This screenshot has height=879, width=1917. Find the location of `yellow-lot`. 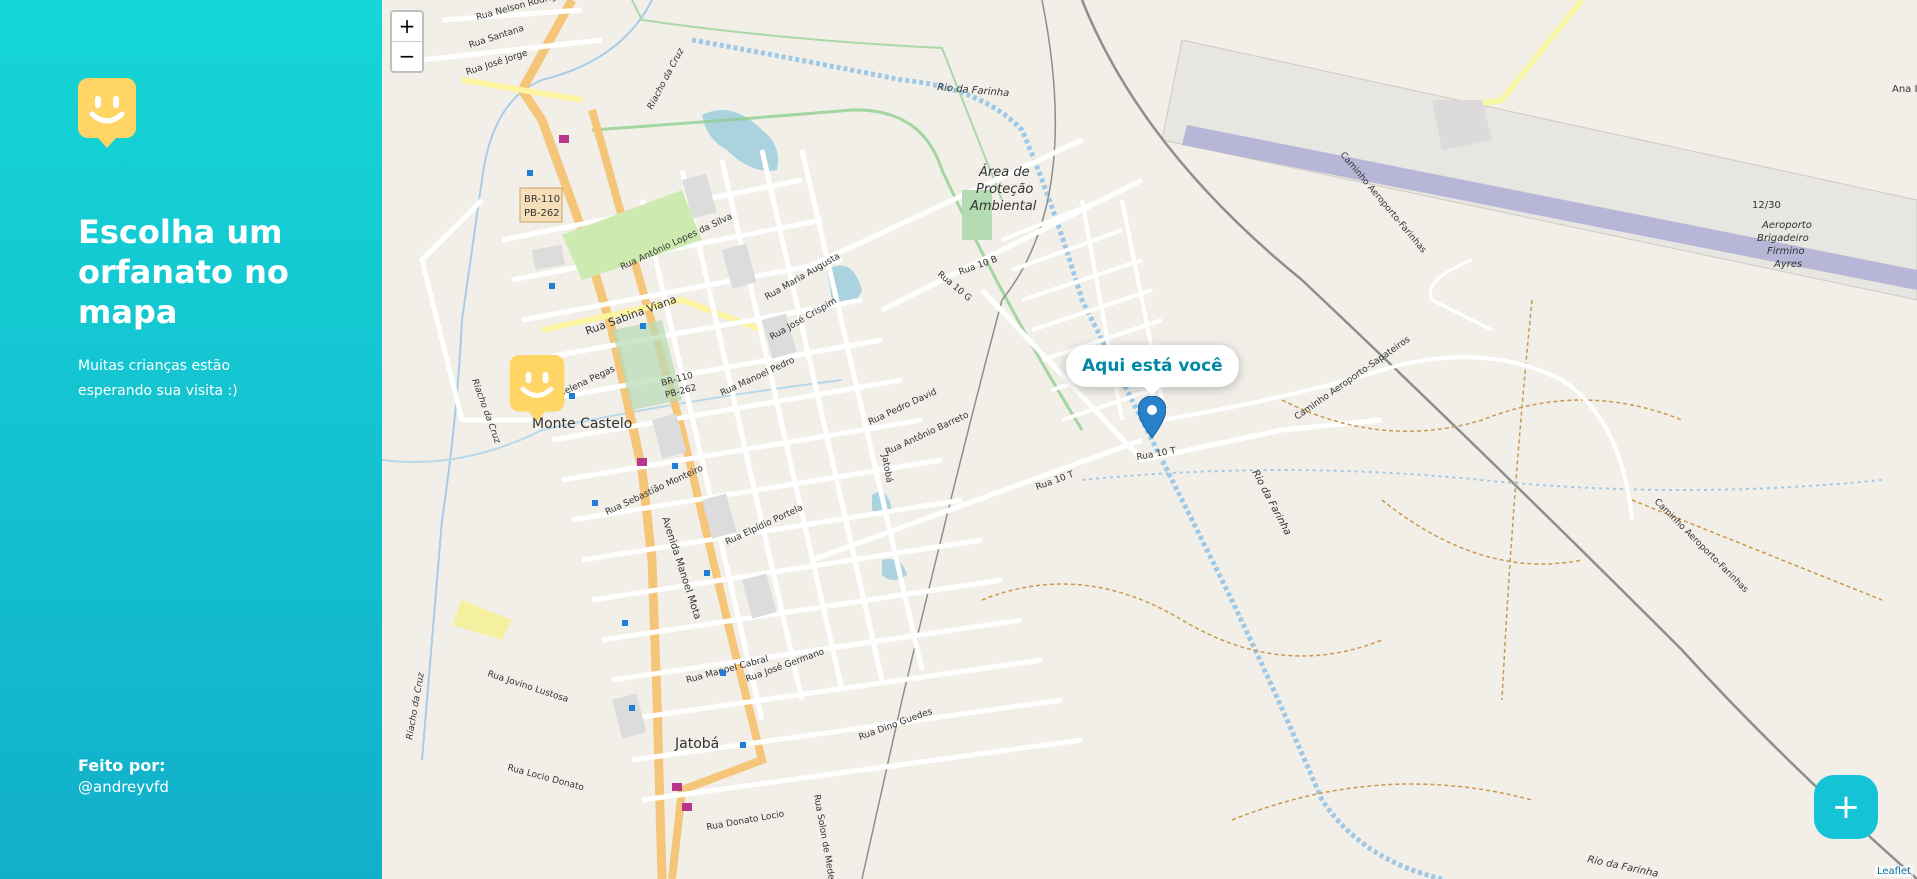

yellow-lot is located at coordinates (482, 620).